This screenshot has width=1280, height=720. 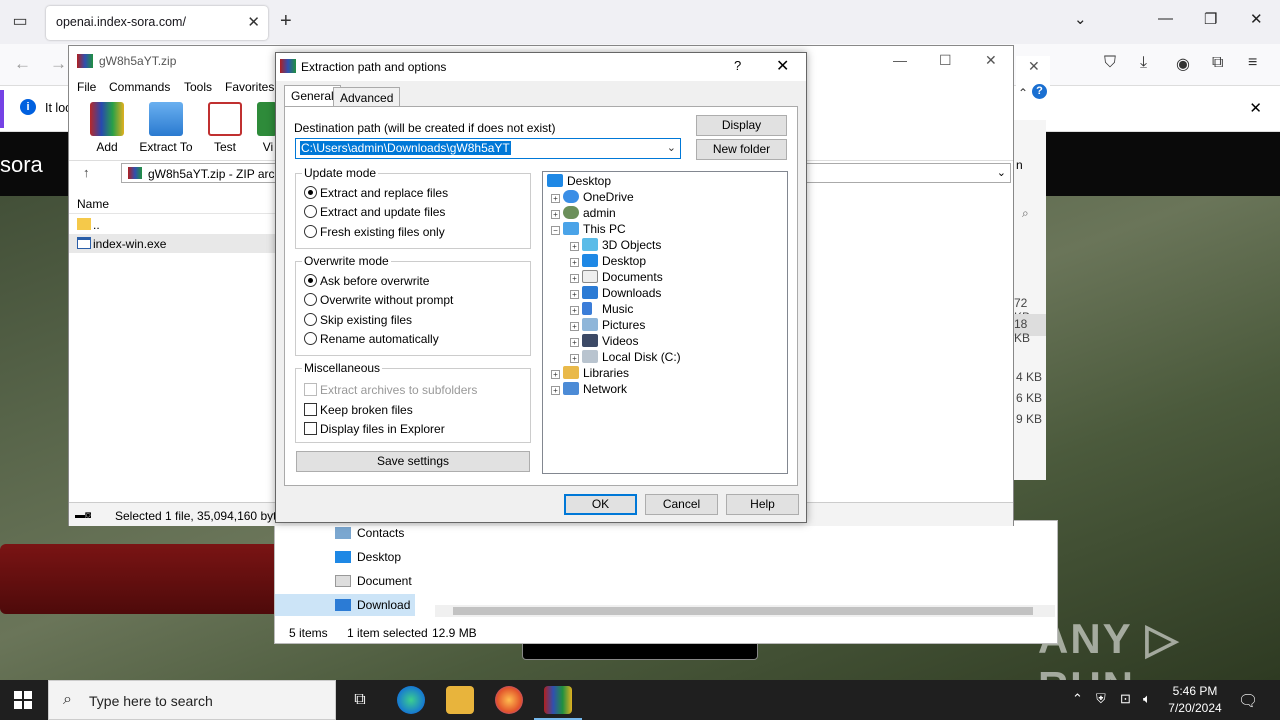 What do you see at coordinates (615, 246) in the screenshot?
I see `tree-node-3d-objects: +3D Objects` at bounding box center [615, 246].